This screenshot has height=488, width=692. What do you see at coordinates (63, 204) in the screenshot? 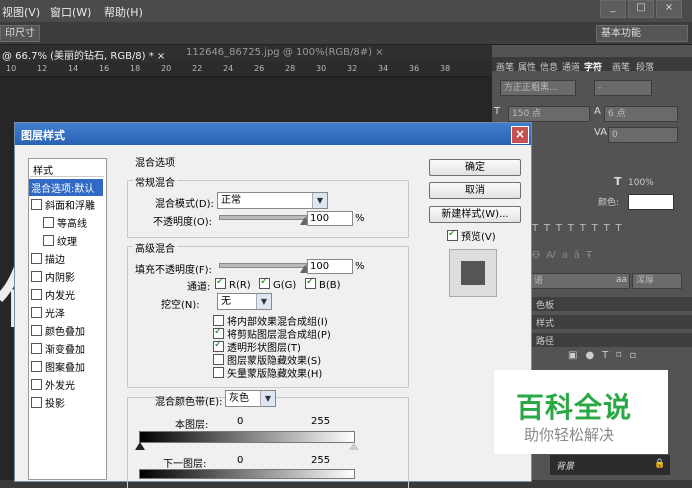
I see `style-item: 斜面和浮雕` at bounding box center [63, 204].